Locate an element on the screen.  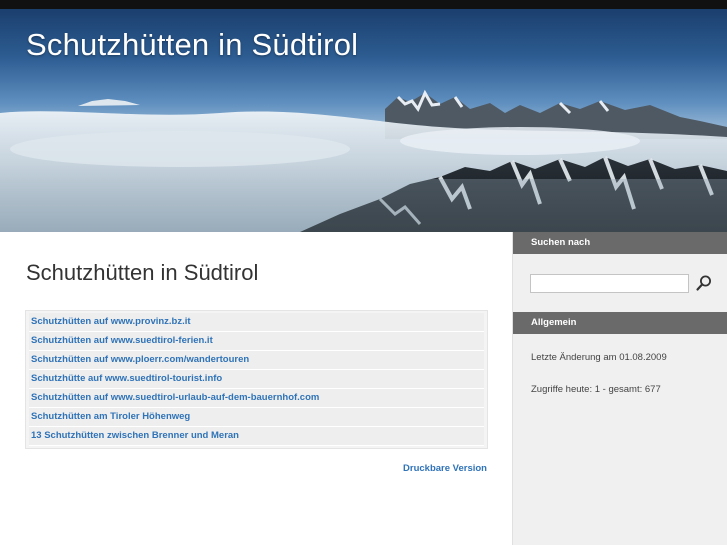
link-tiroler-hoehenweg: Schutzhütten am Tiroler Höhenweg is located at coordinates (110, 416).